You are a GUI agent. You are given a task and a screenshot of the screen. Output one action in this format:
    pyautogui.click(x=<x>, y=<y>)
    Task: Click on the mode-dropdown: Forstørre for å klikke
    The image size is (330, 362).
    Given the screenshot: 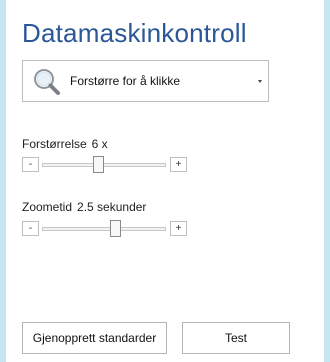 What is the action you would take?
    pyautogui.click(x=145, y=81)
    